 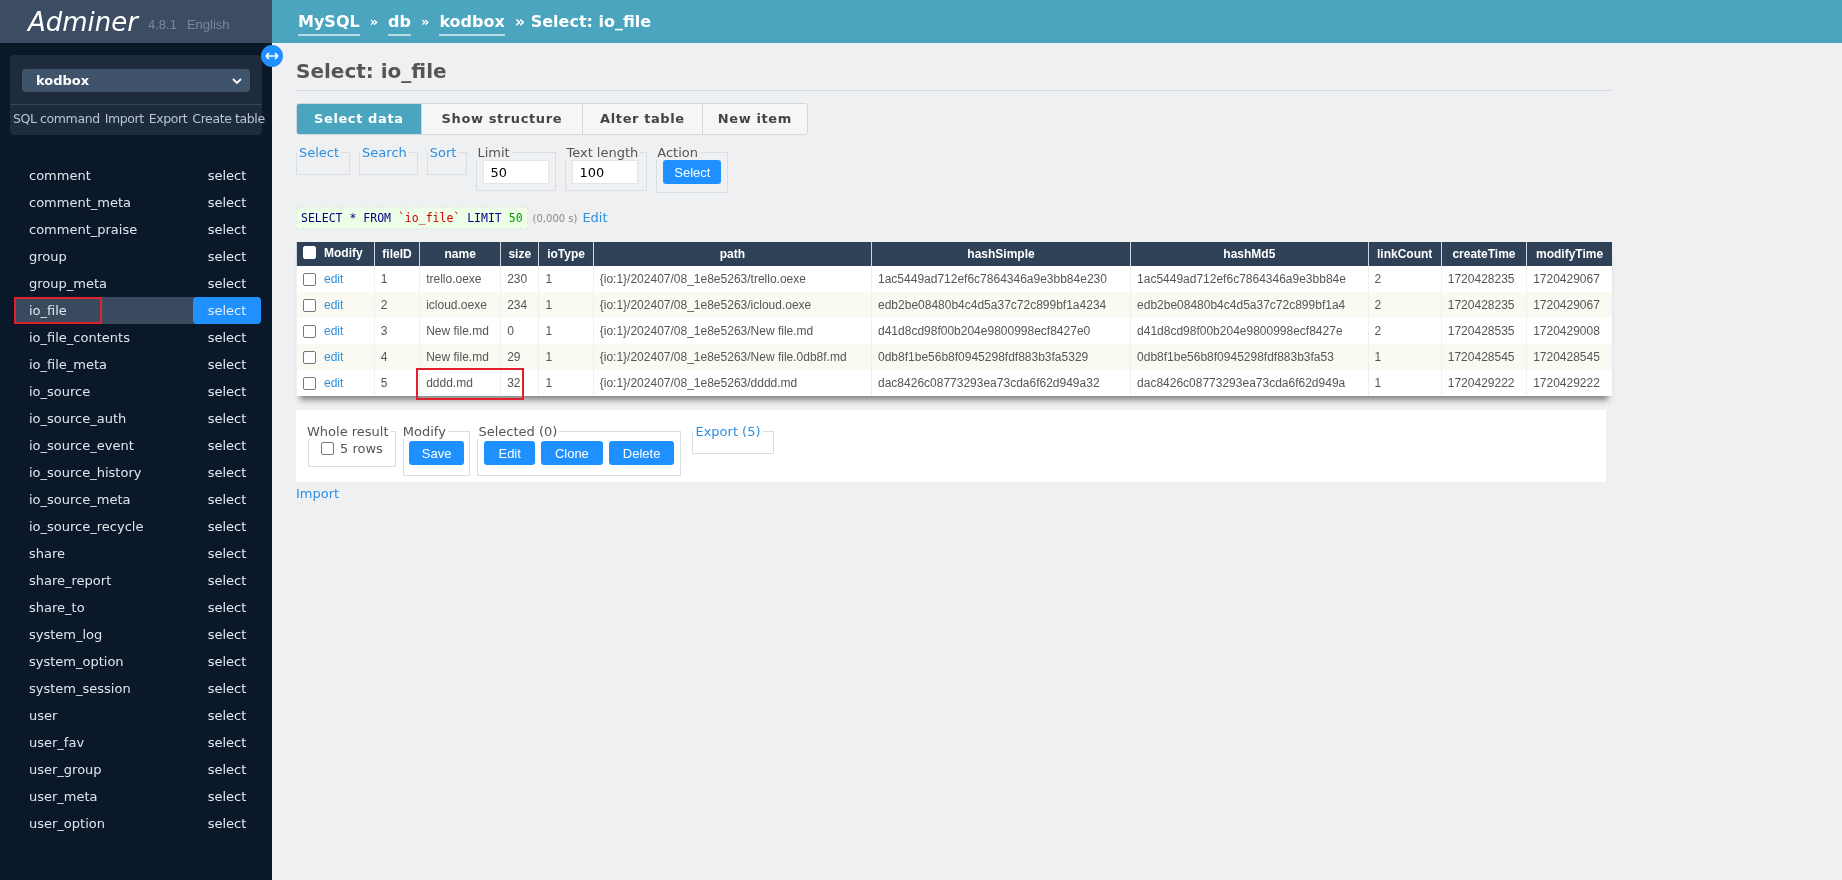 I want to click on table-link: io_source_recycle, so click(x=79, y=526).